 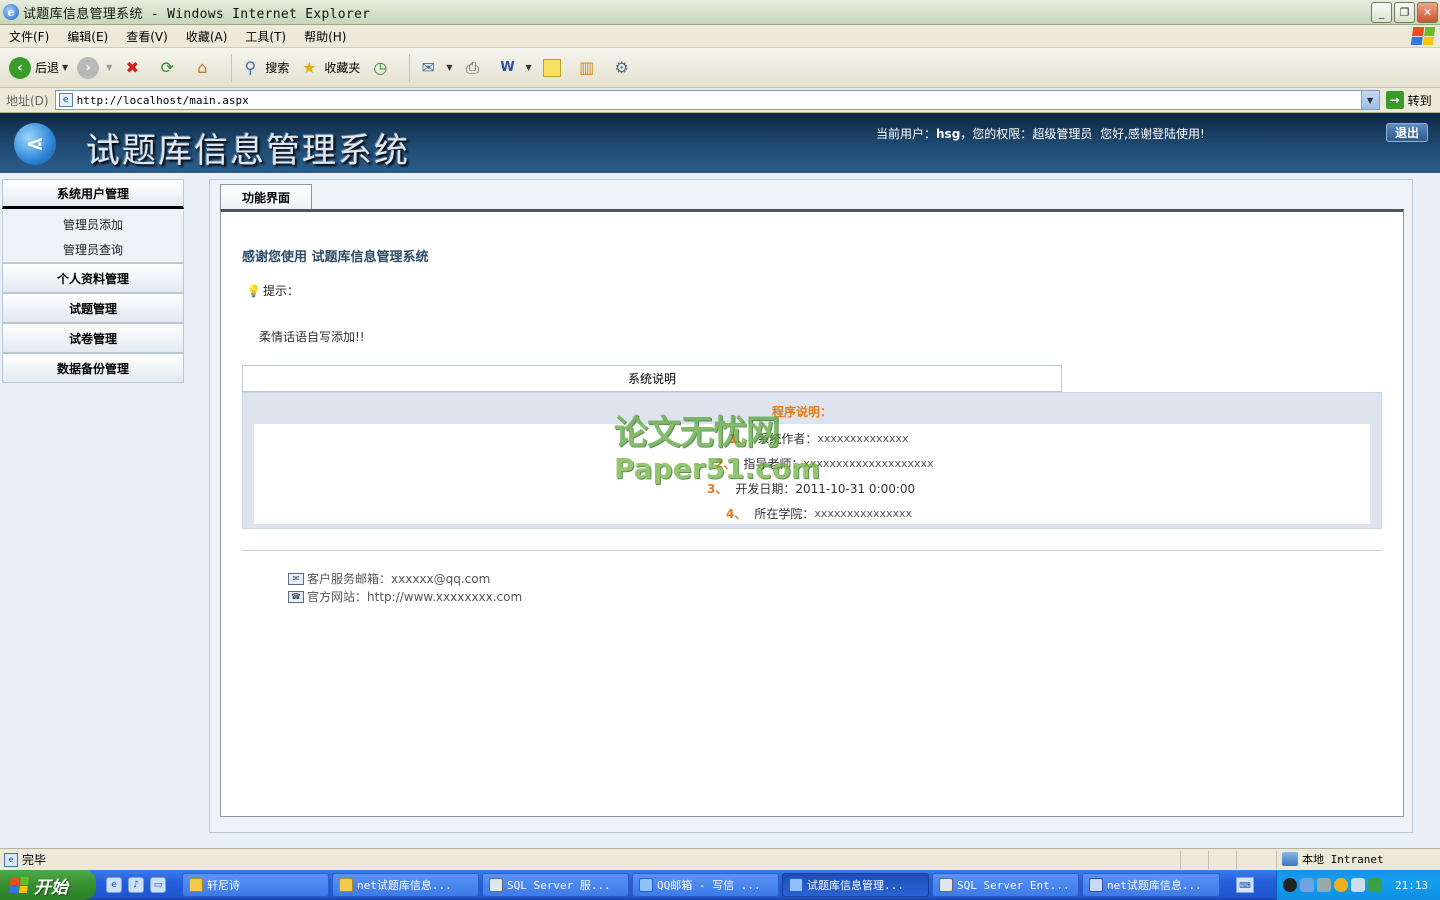 I want to click on address-input: e http://localhost/main.aspx ▼, so click(x=717, y=100).